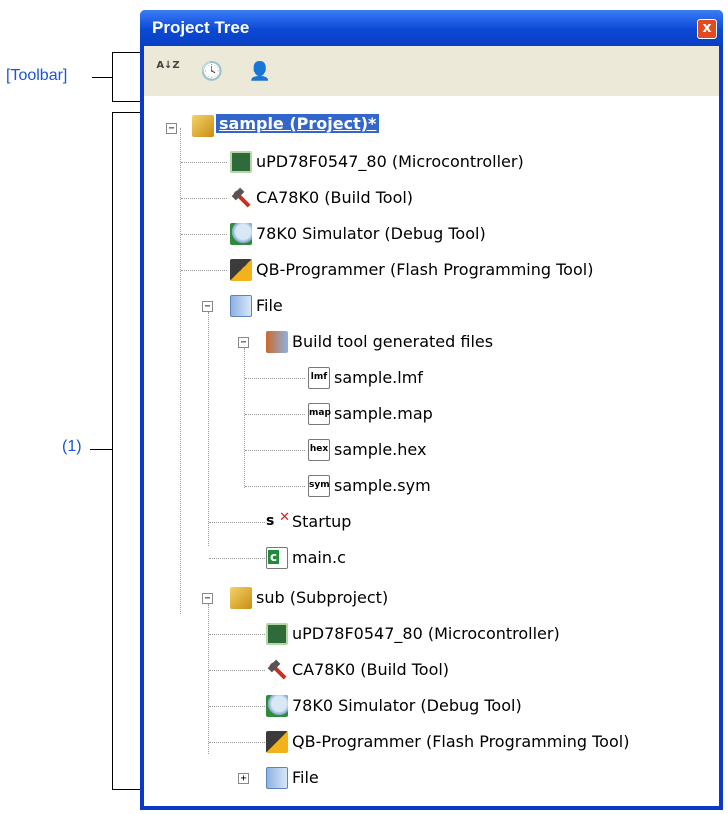  What do you see at coordinates (72, 446) in the screenshot?
I see `tree-callout-label: (1)` at bounding box center [72, 446].